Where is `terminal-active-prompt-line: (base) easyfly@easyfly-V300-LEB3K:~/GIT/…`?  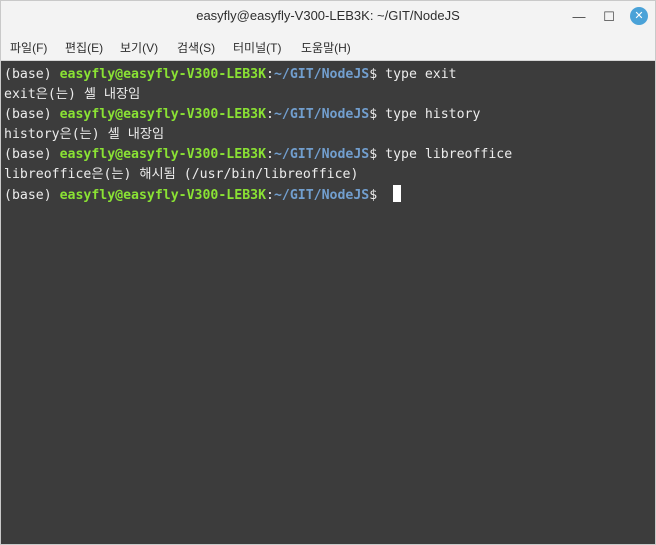
terminal-active-prompt-line: (base) easyfly@easyfly-V300-LEB3K:~/GIT/… is located at coordinates (203, 195).